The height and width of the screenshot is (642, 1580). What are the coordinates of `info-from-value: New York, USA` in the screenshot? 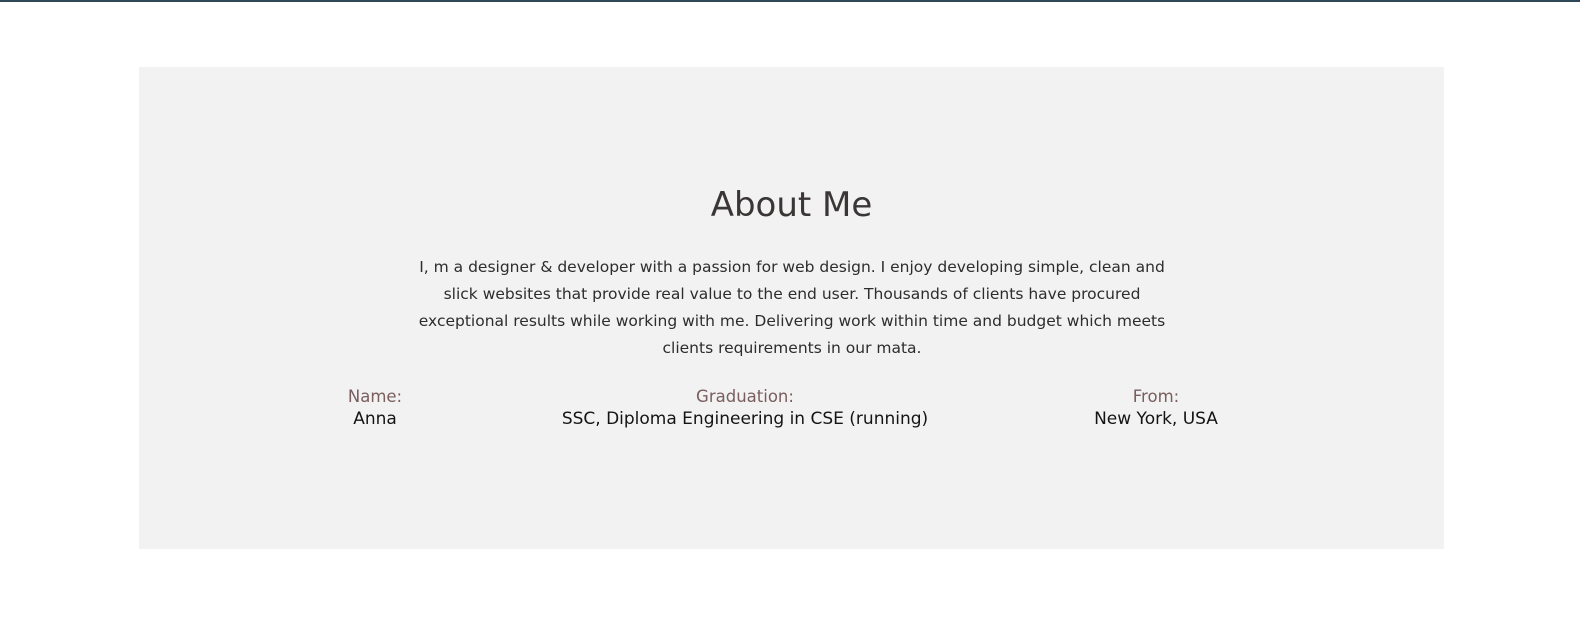 It's located at (1156, 419).